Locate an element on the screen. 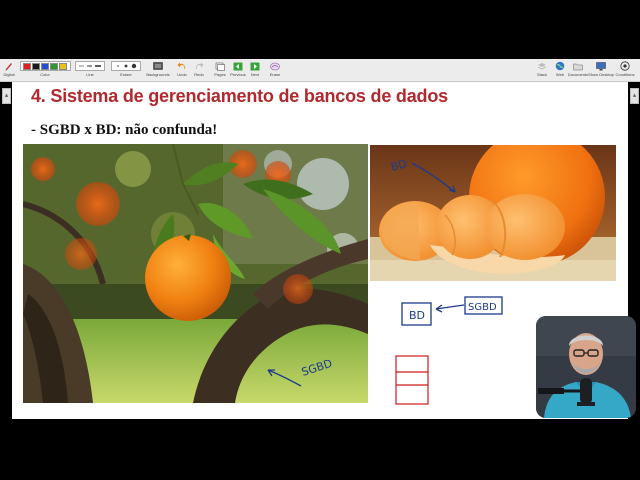  presenter-webcam is located at coordinates (586, 367).